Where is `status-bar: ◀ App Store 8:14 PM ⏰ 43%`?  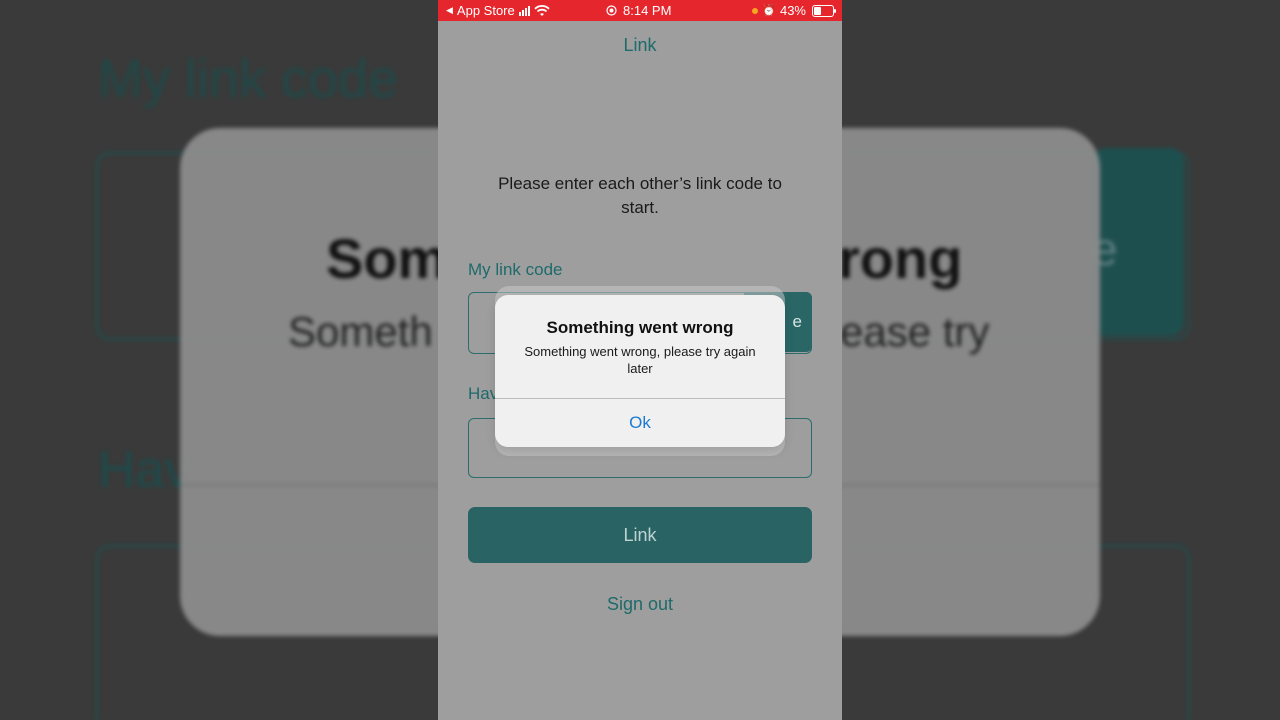 status-bar: ◀ App Store 8:14 PM ⏰ 43% is located at coordinates (640, 10).